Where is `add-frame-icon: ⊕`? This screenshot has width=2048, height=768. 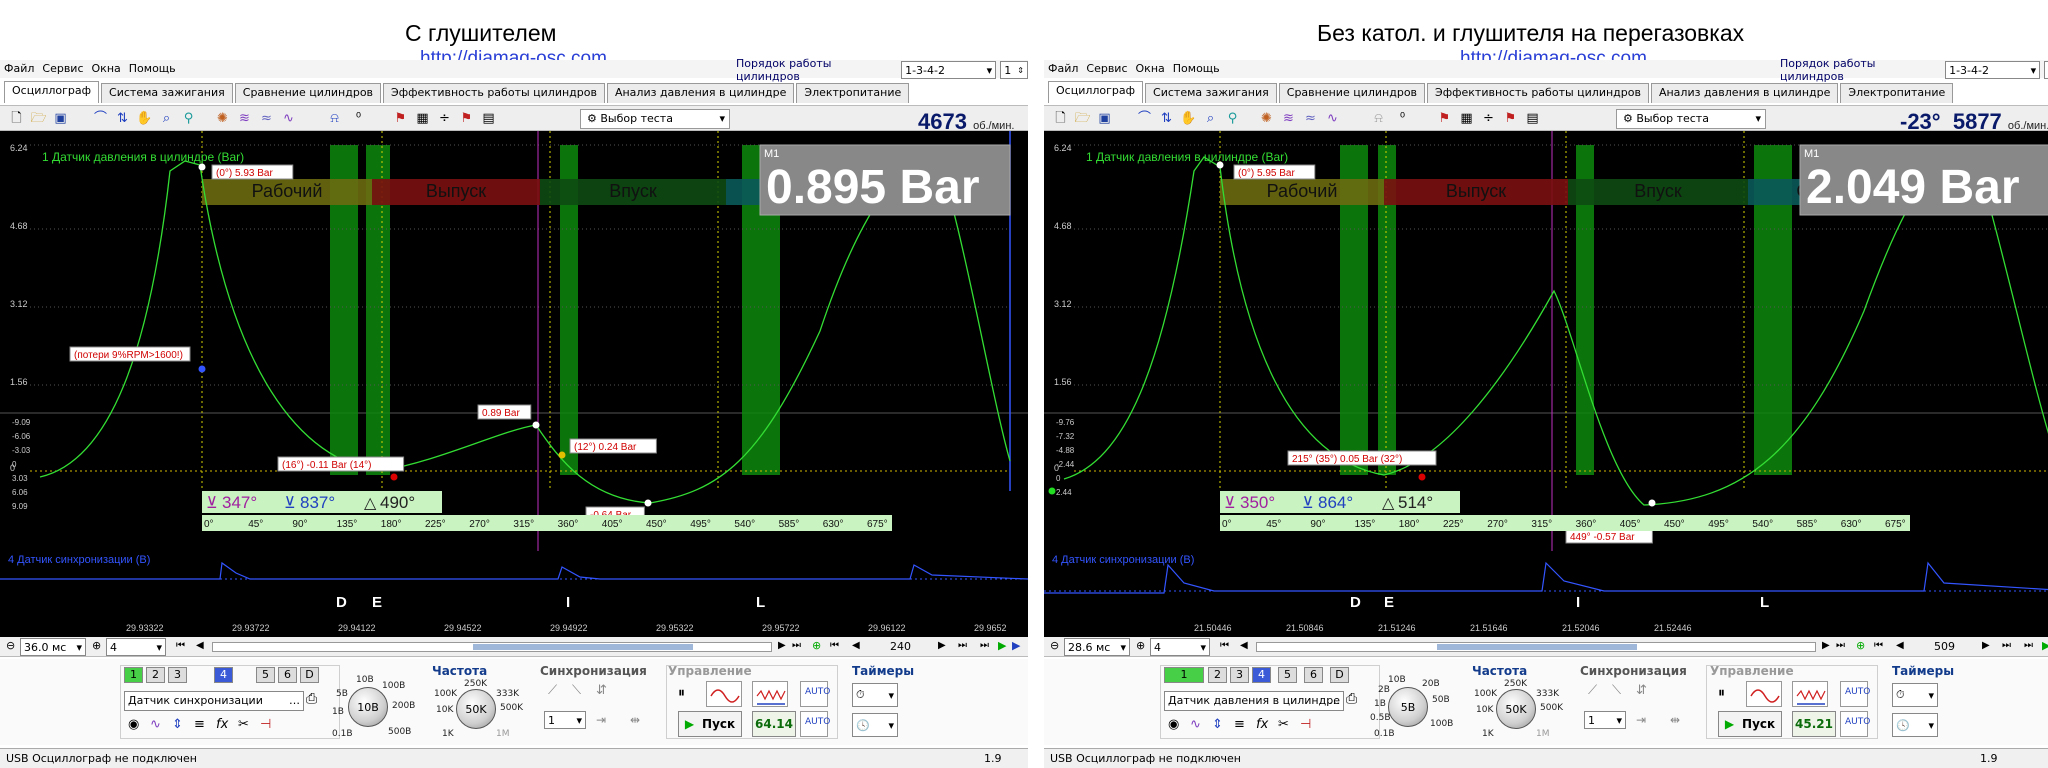
add-frame-icon: ⊕ is located at coordinates (1860, 645).